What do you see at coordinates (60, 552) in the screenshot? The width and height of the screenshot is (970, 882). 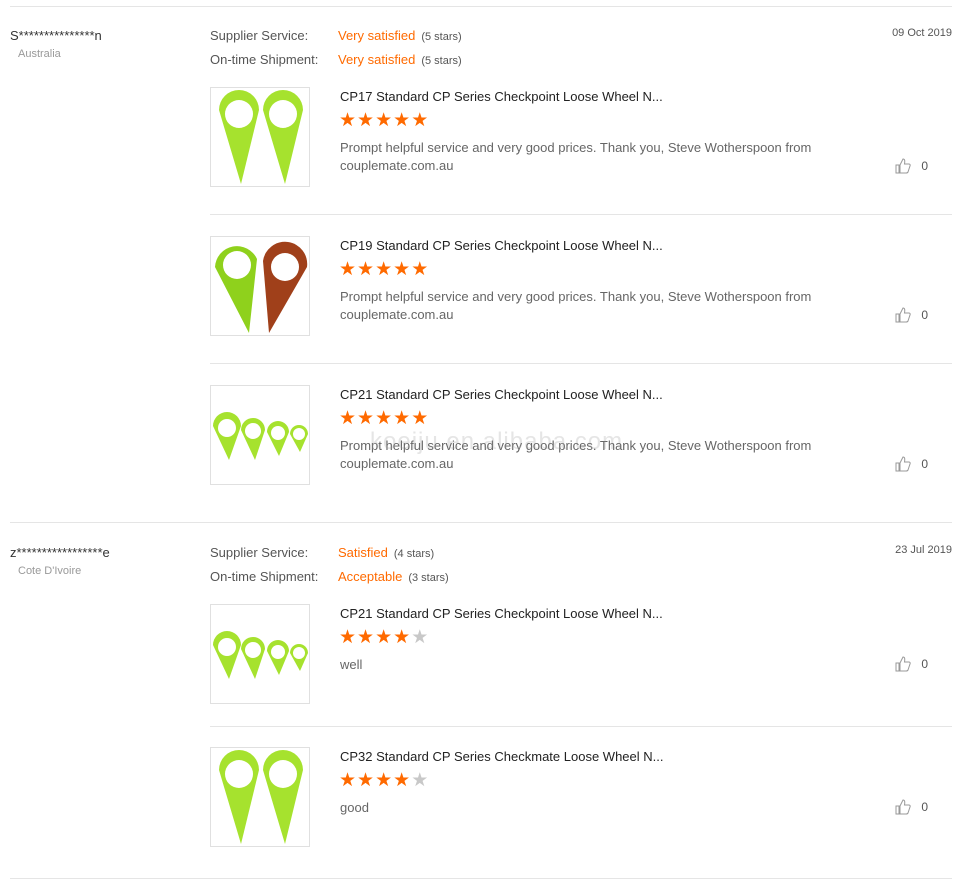 I see `buyer-name: z*****************e` at bounding box center [60, 552].